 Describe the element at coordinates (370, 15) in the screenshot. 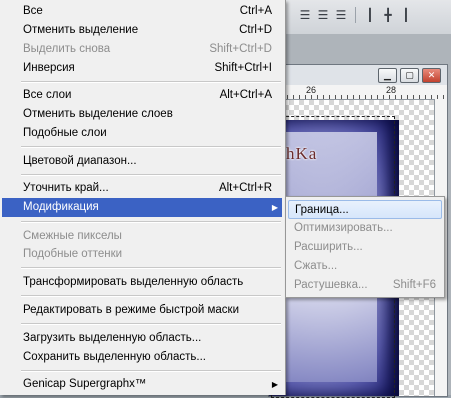

I see `align-left-edges-icon: ┃` at that location.